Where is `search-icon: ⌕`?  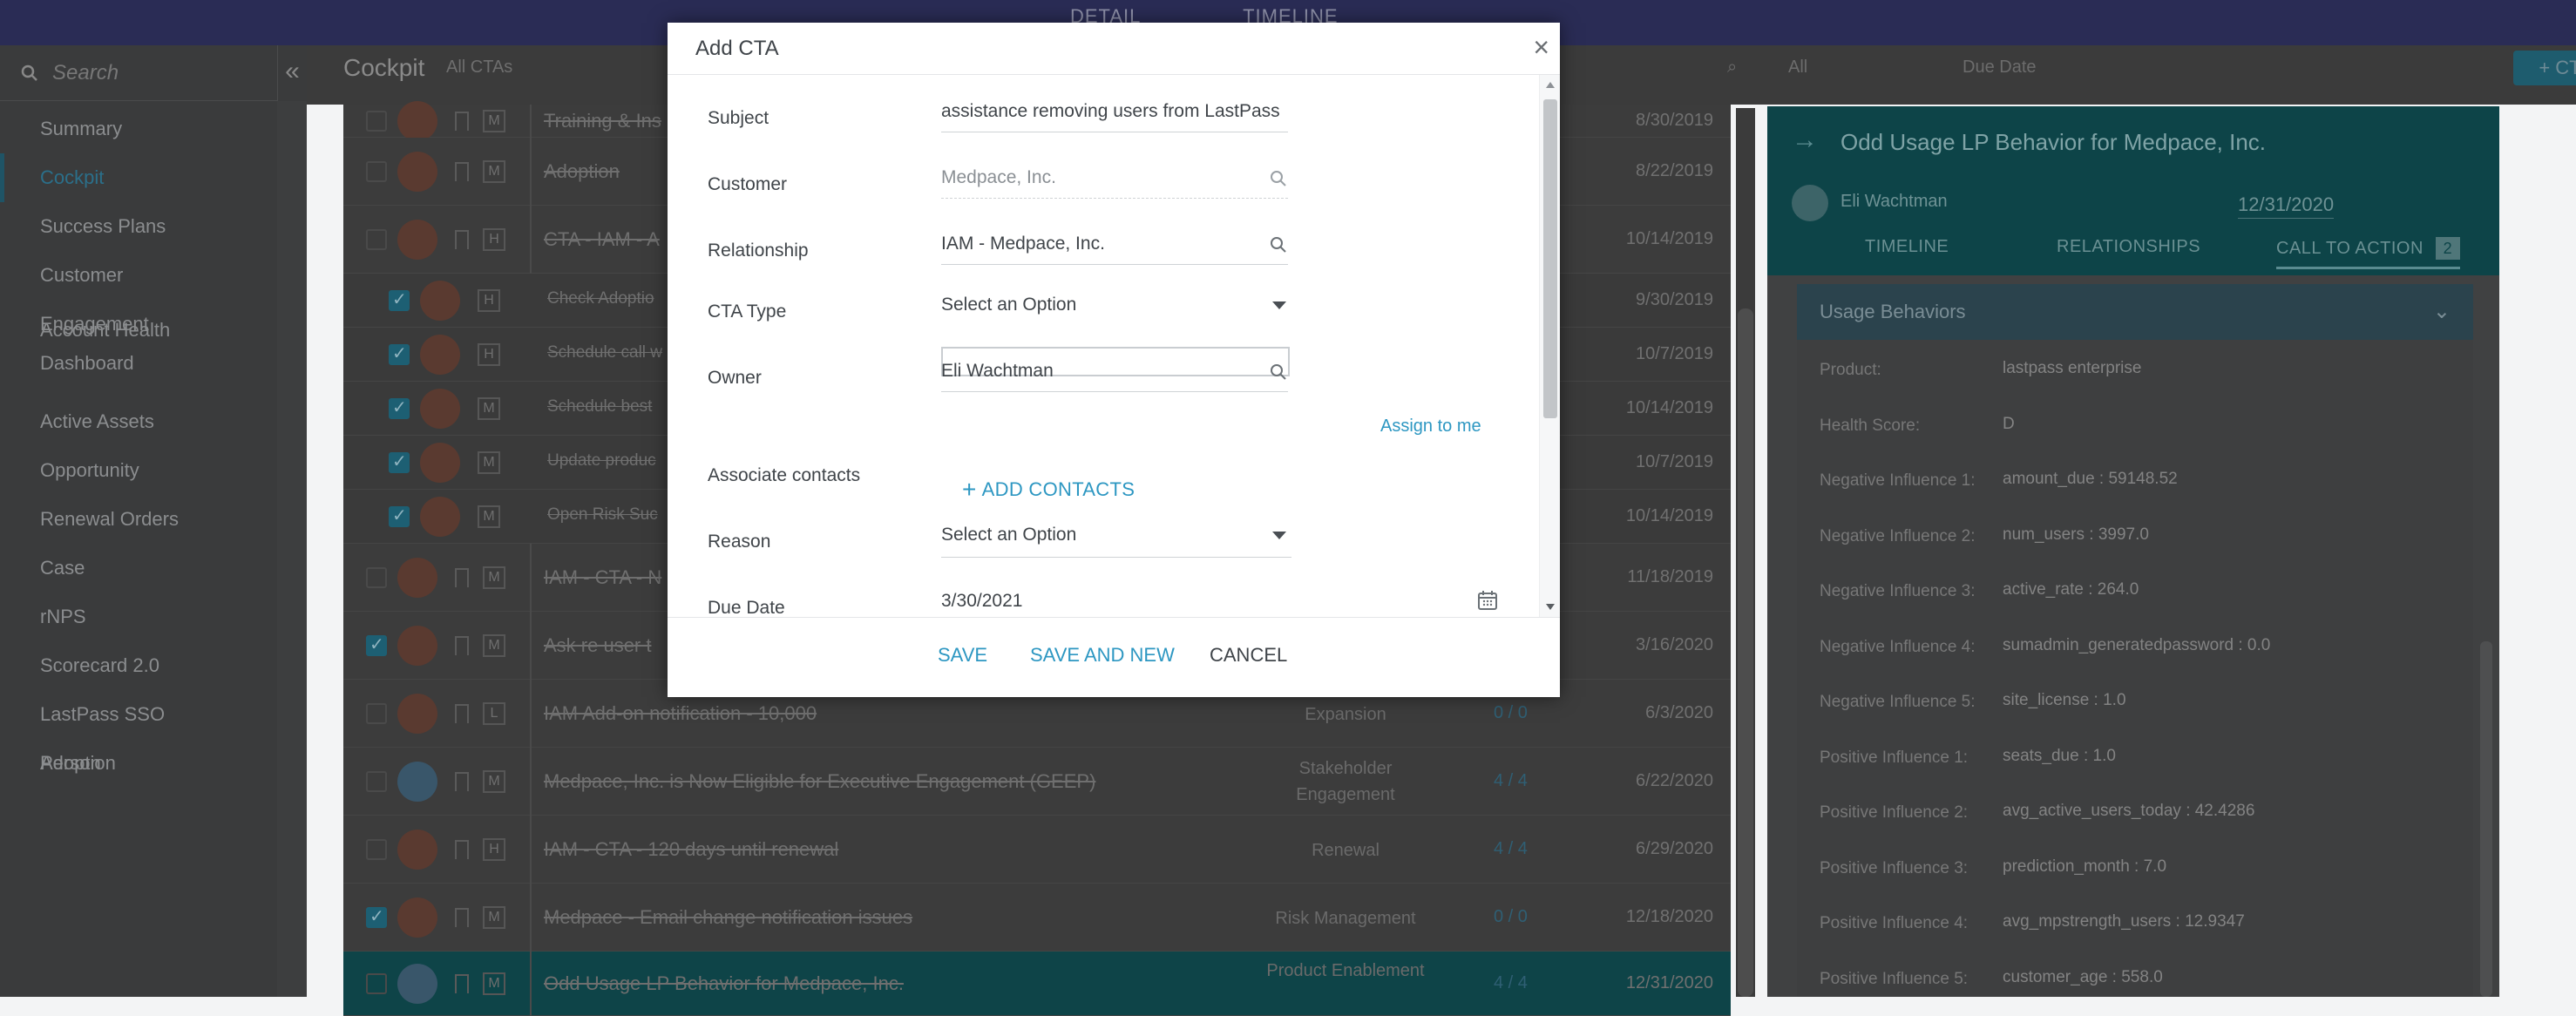
search-icon: ⌕ is located at coordinates (1732, 68).